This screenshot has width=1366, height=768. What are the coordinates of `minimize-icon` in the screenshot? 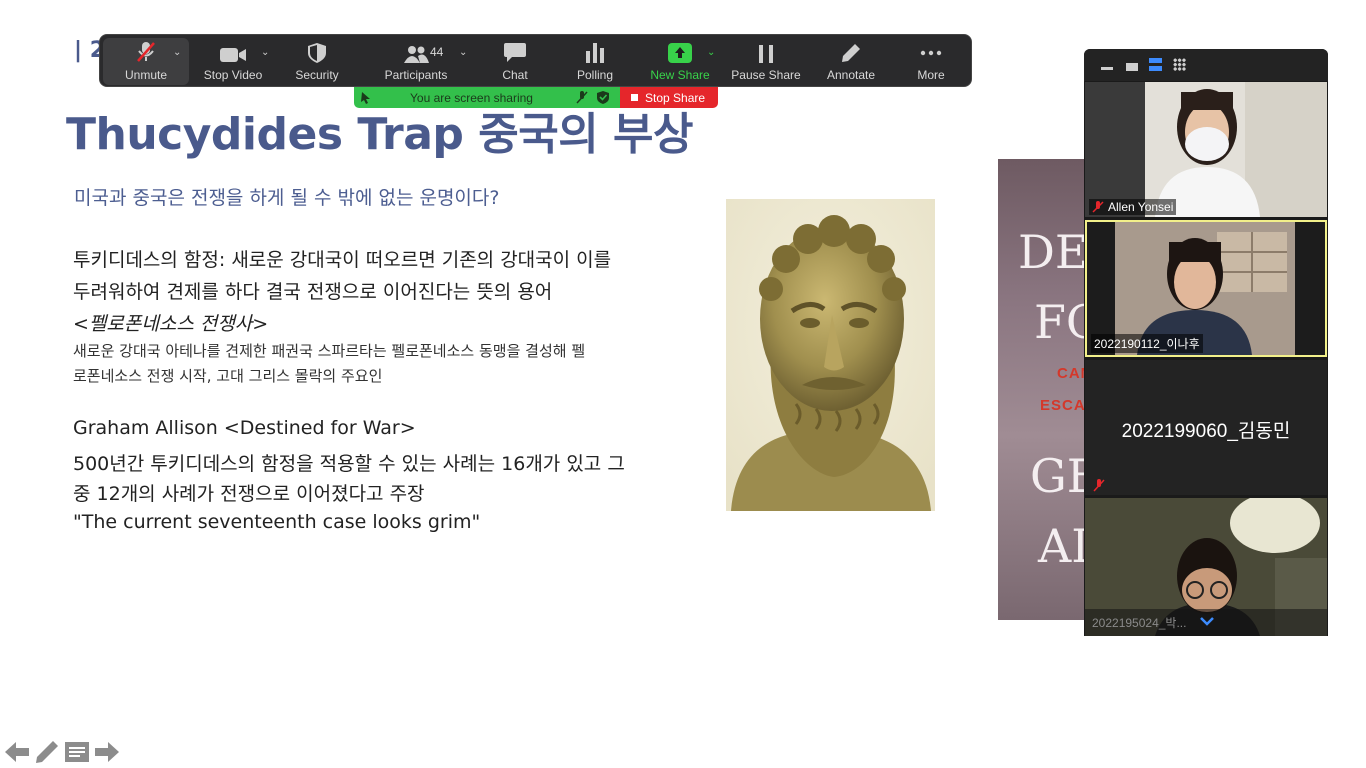 It's located at (1107, 68).